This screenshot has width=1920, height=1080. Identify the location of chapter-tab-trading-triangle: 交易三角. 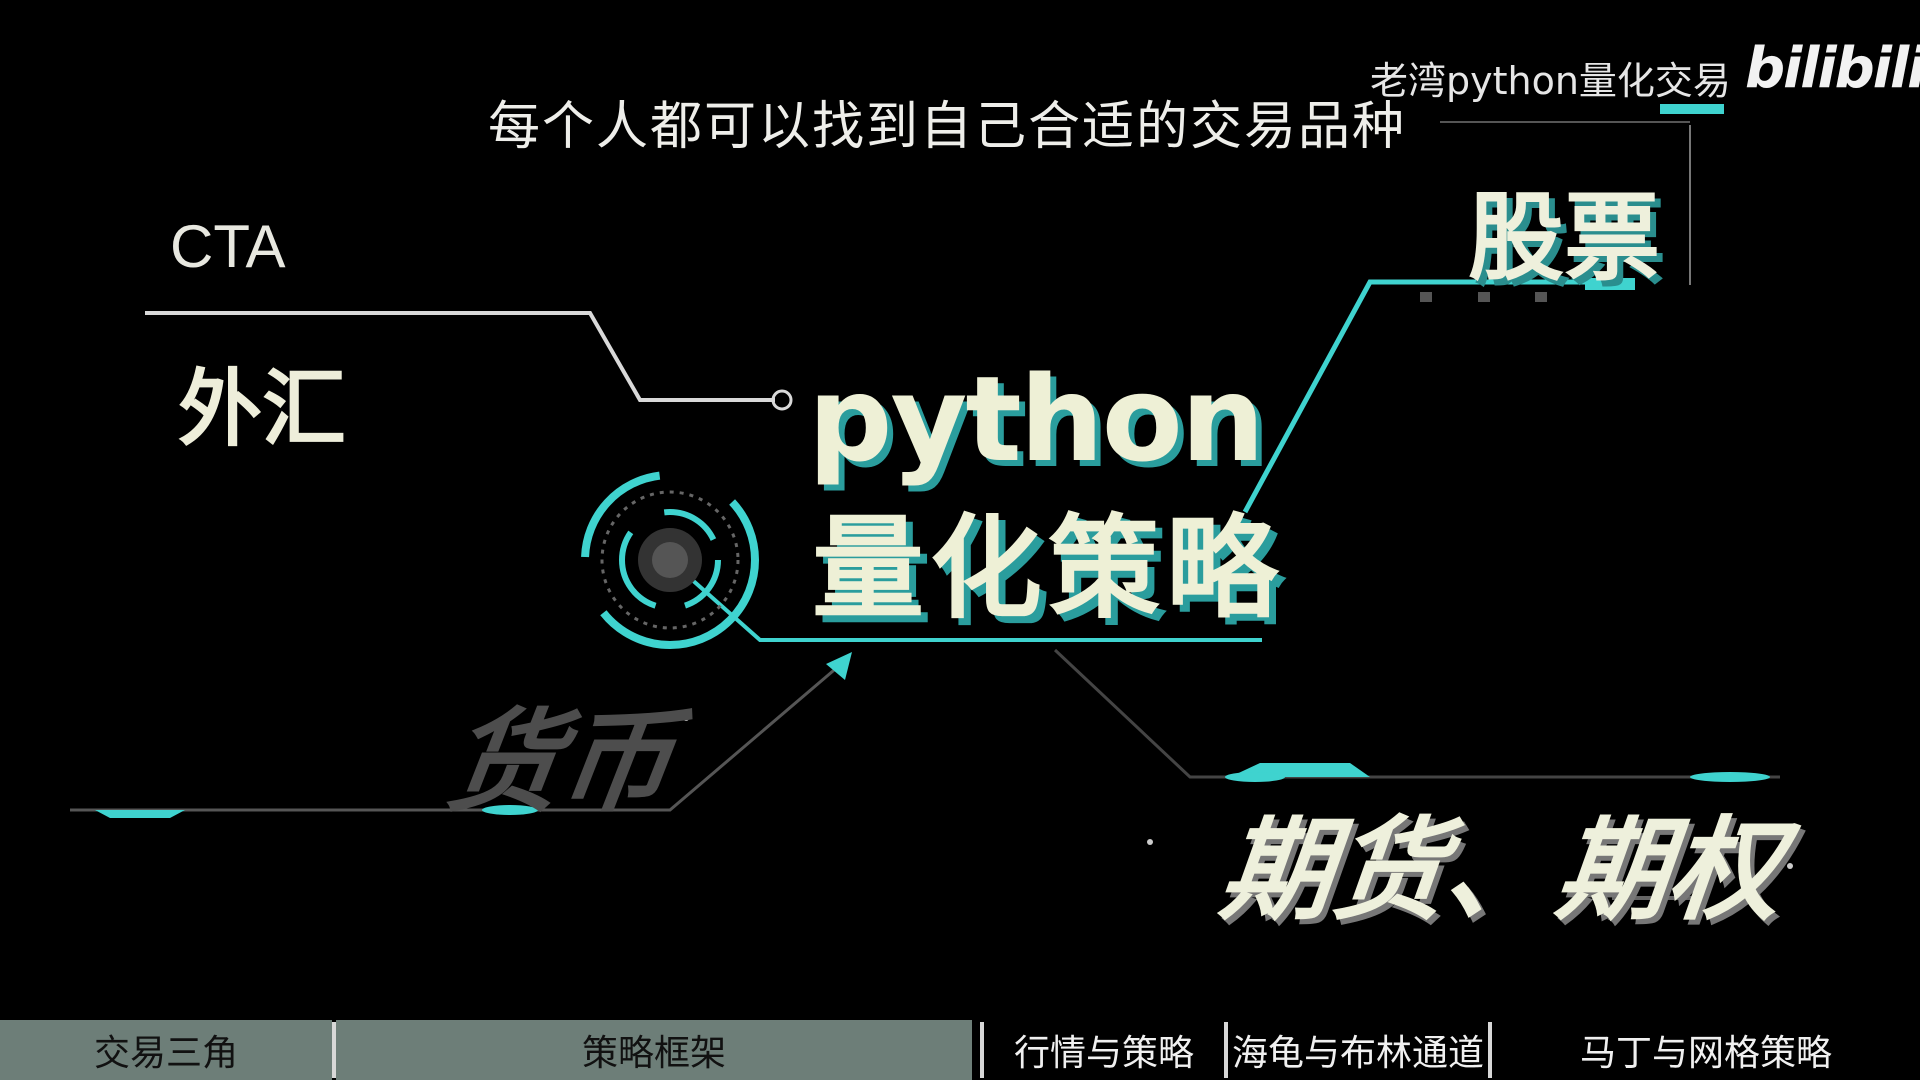
(166, 1050).